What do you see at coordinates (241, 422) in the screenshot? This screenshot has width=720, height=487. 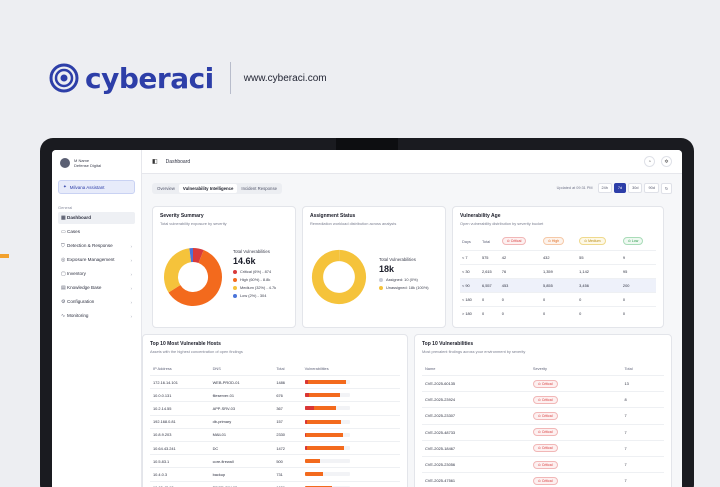 I see `host-dns: db-primary` at bounding box center [241, 422].